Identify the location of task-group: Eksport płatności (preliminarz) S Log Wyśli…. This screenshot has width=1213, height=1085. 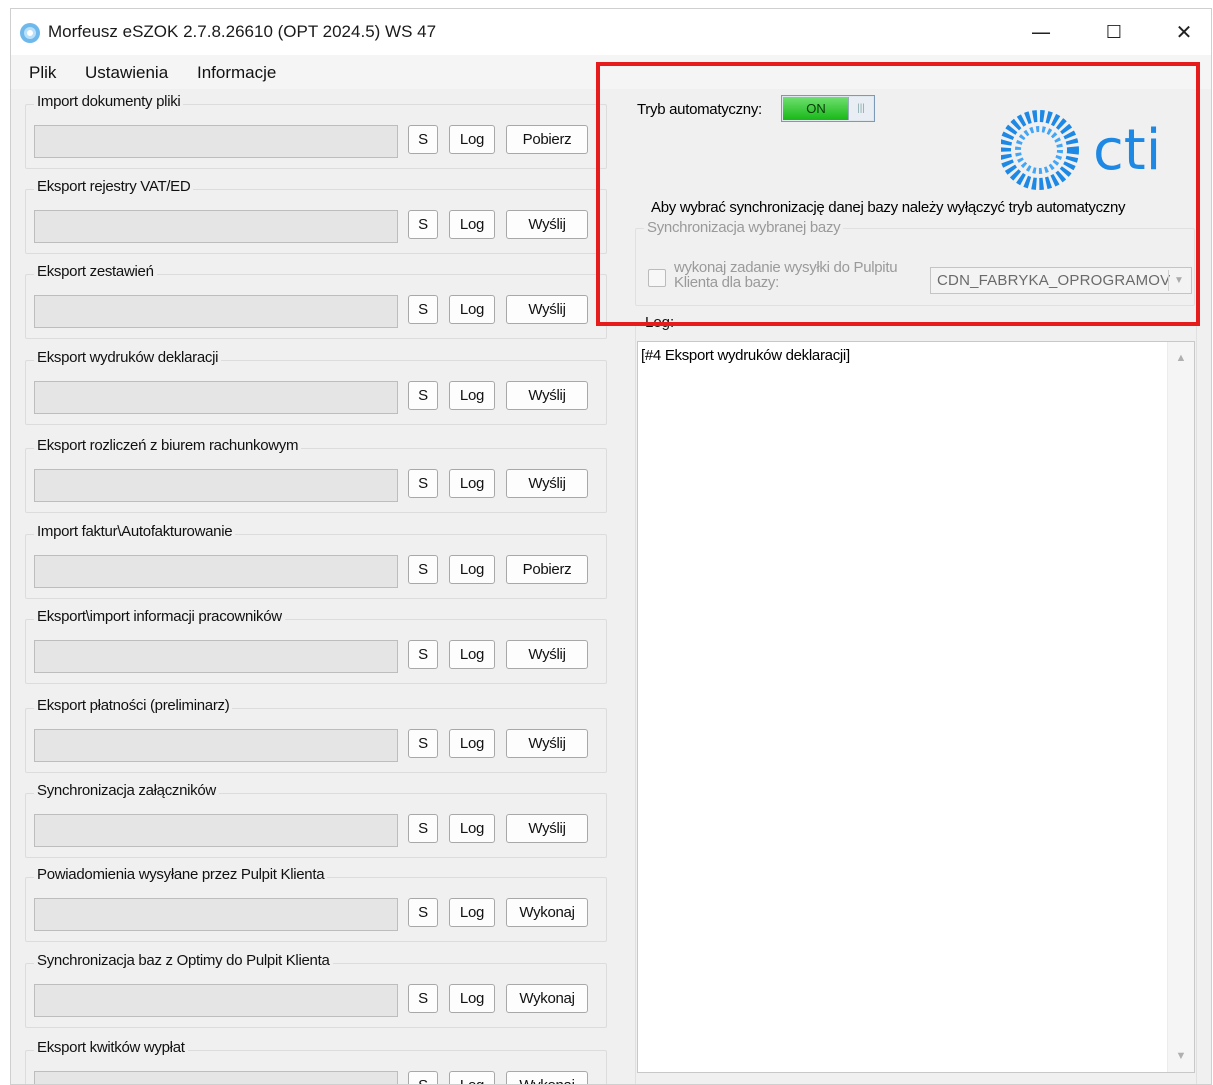
(316, 735).